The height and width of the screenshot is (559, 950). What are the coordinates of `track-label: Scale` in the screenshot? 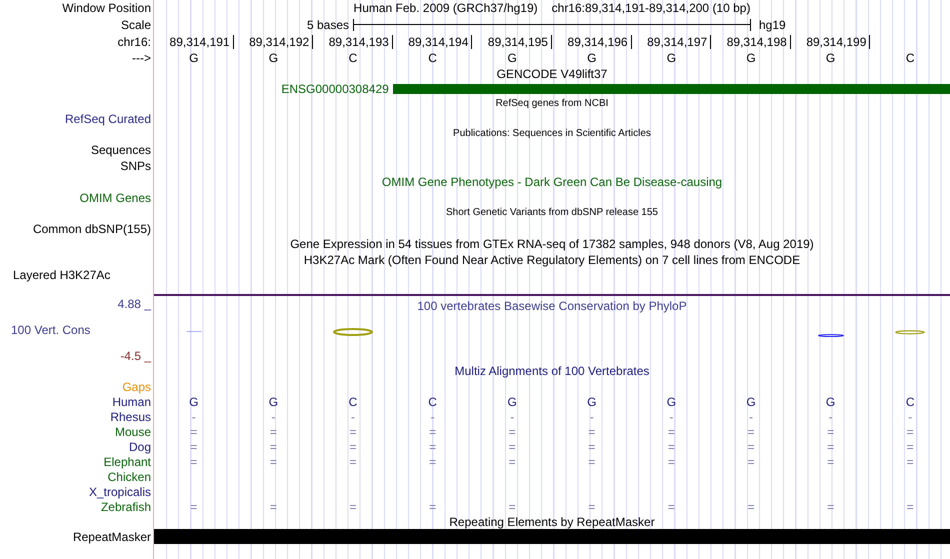 It's located at (135, 25).